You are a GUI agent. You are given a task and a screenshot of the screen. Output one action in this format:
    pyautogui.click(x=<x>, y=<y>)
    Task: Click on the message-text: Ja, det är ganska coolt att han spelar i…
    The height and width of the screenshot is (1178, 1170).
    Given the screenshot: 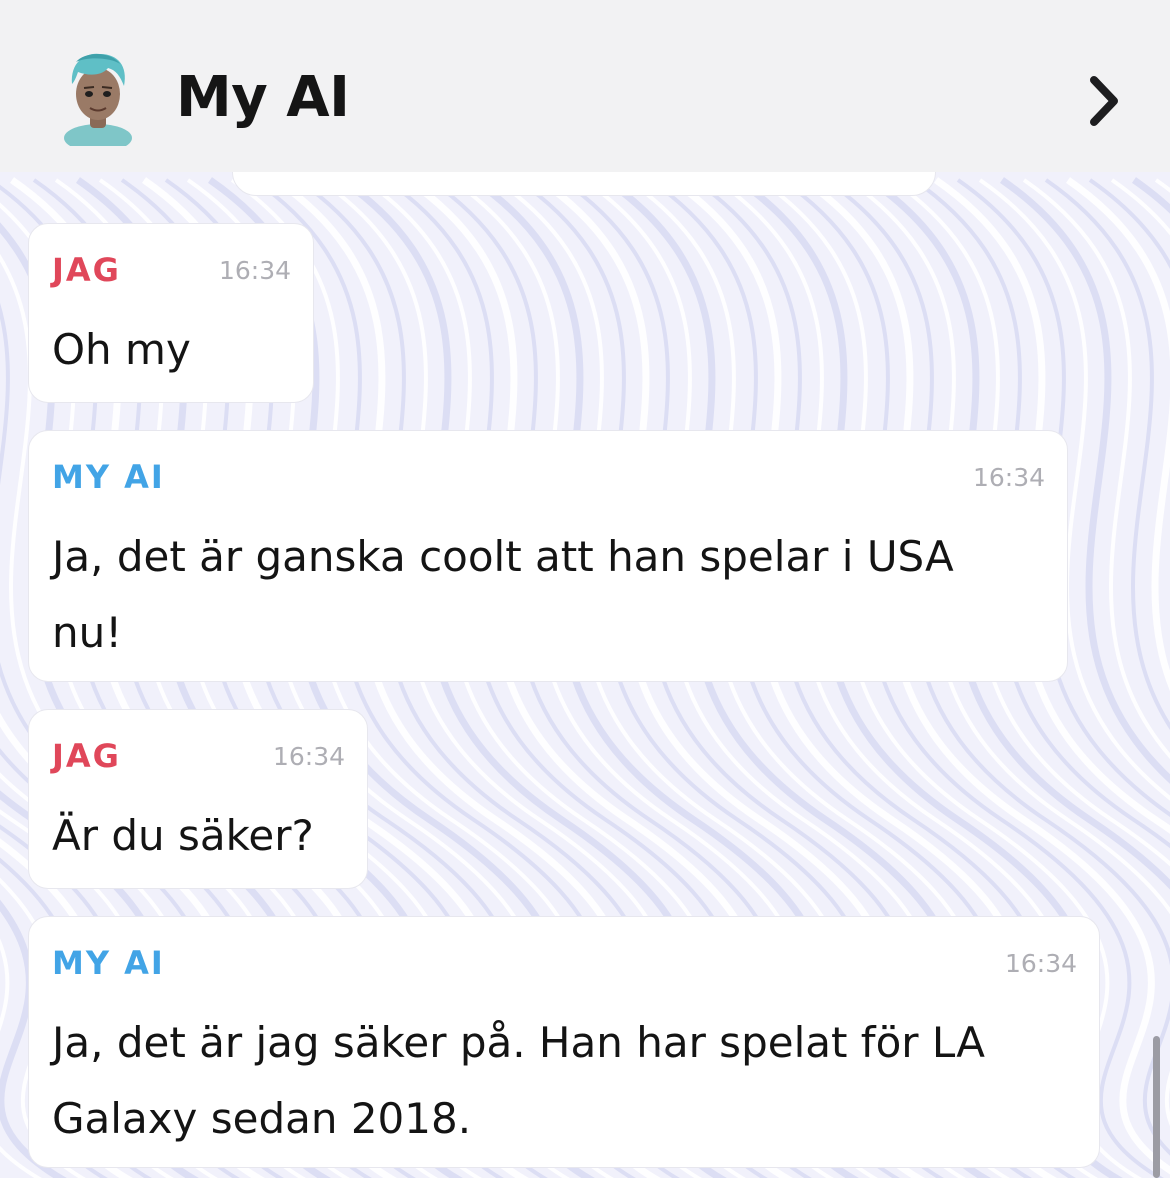 What is the action you would take?
    pyautogui.click(x=503, y=595)
    